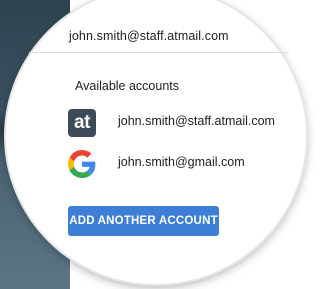 This screenshot has width=320, height=289. I want to click on menu-divider, so click(159, 52).